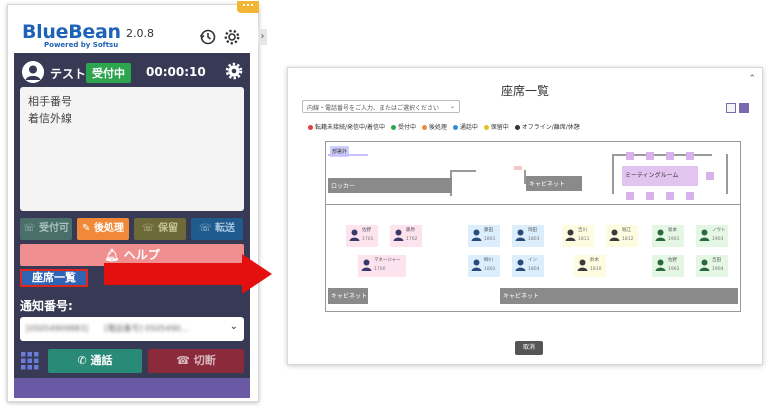  What do you see at coordinates (468, 127) in the screenshot?
I see `legend-item: 通話中` at bounding box center [468, 127].